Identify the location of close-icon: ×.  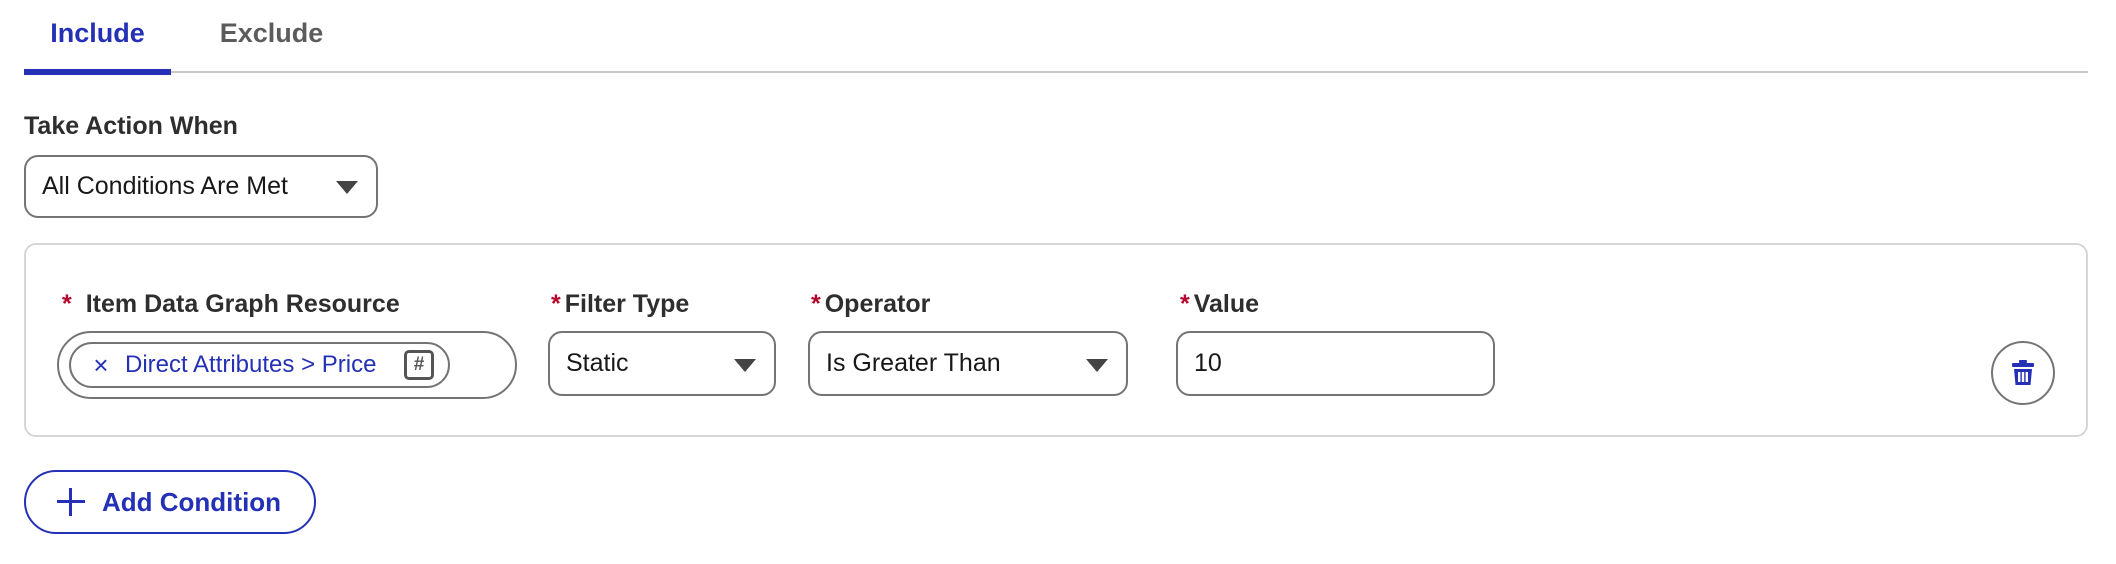
(101, 365).